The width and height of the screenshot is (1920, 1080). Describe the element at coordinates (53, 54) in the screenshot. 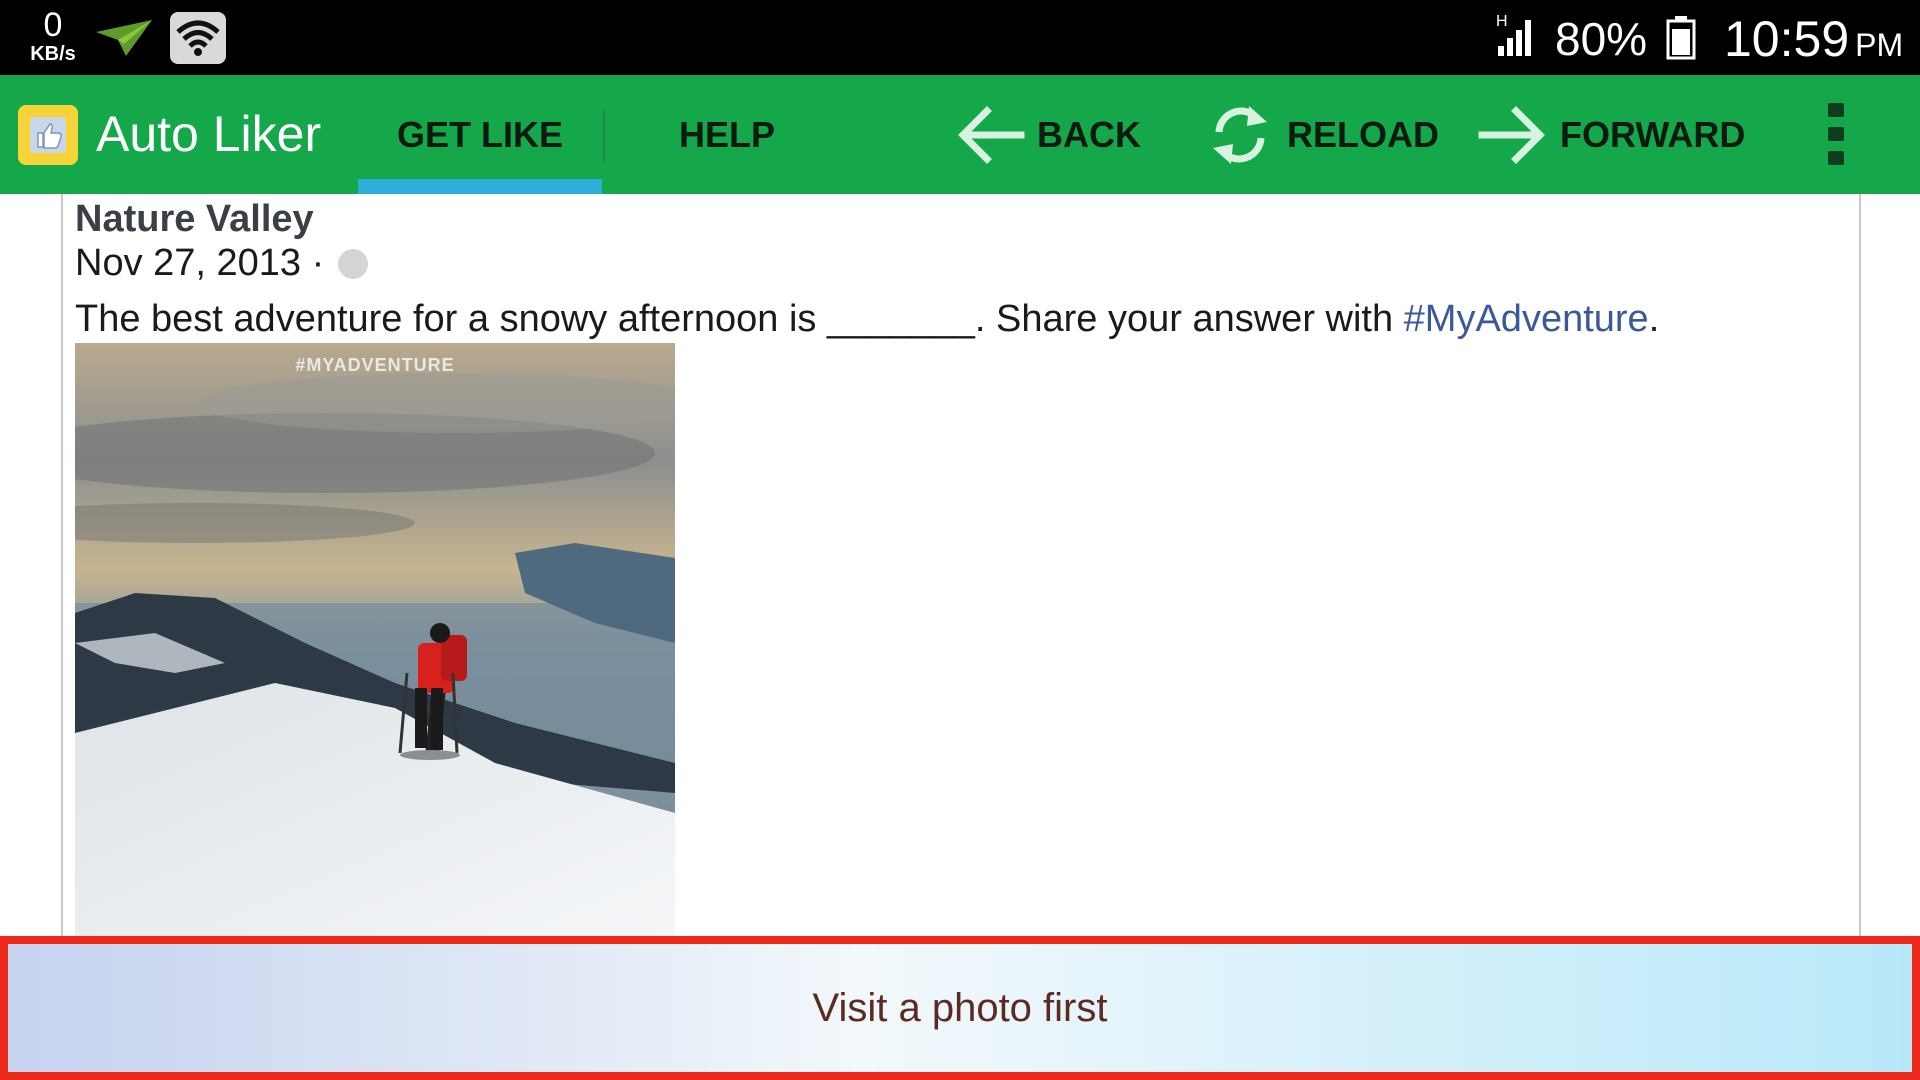

I see `network-speed-unit: KB/s` at that location.